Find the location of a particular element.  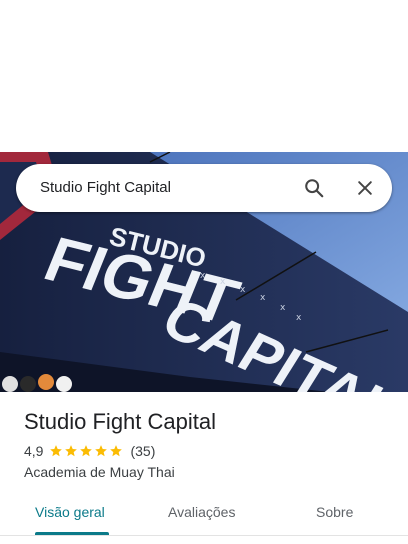

search-bar: Studio Fight Capital is located at coordinates (204, 188).